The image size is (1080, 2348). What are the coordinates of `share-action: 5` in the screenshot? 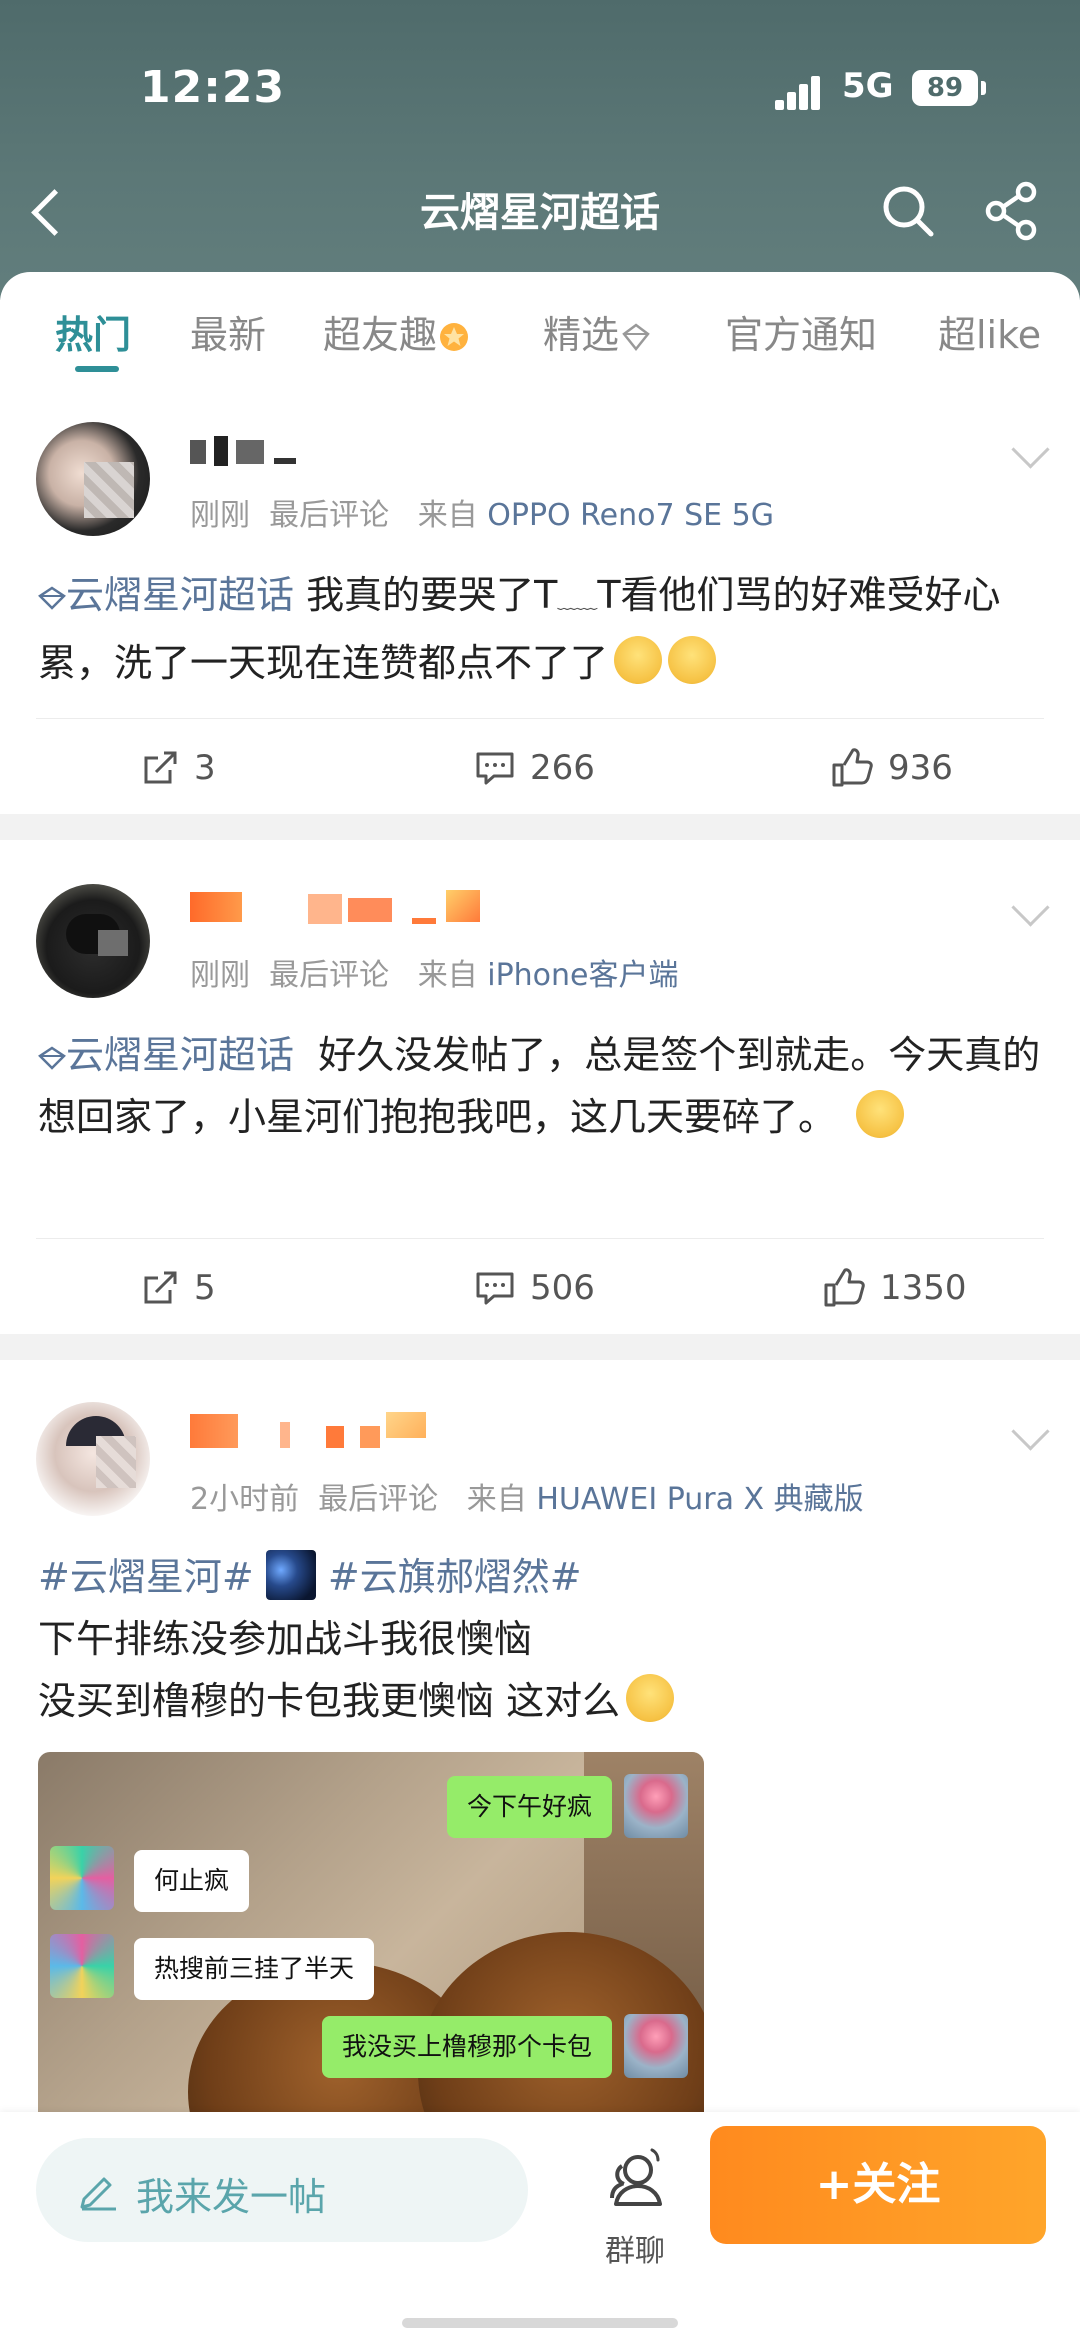 It's located at (178, 1288).